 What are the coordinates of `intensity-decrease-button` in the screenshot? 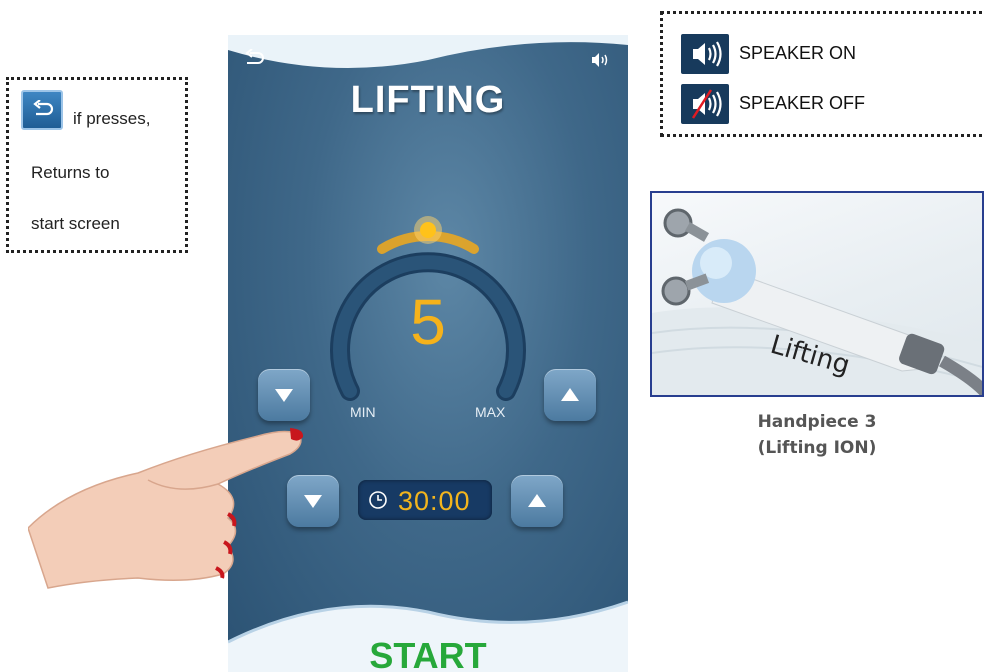 It's located at (284, 395).